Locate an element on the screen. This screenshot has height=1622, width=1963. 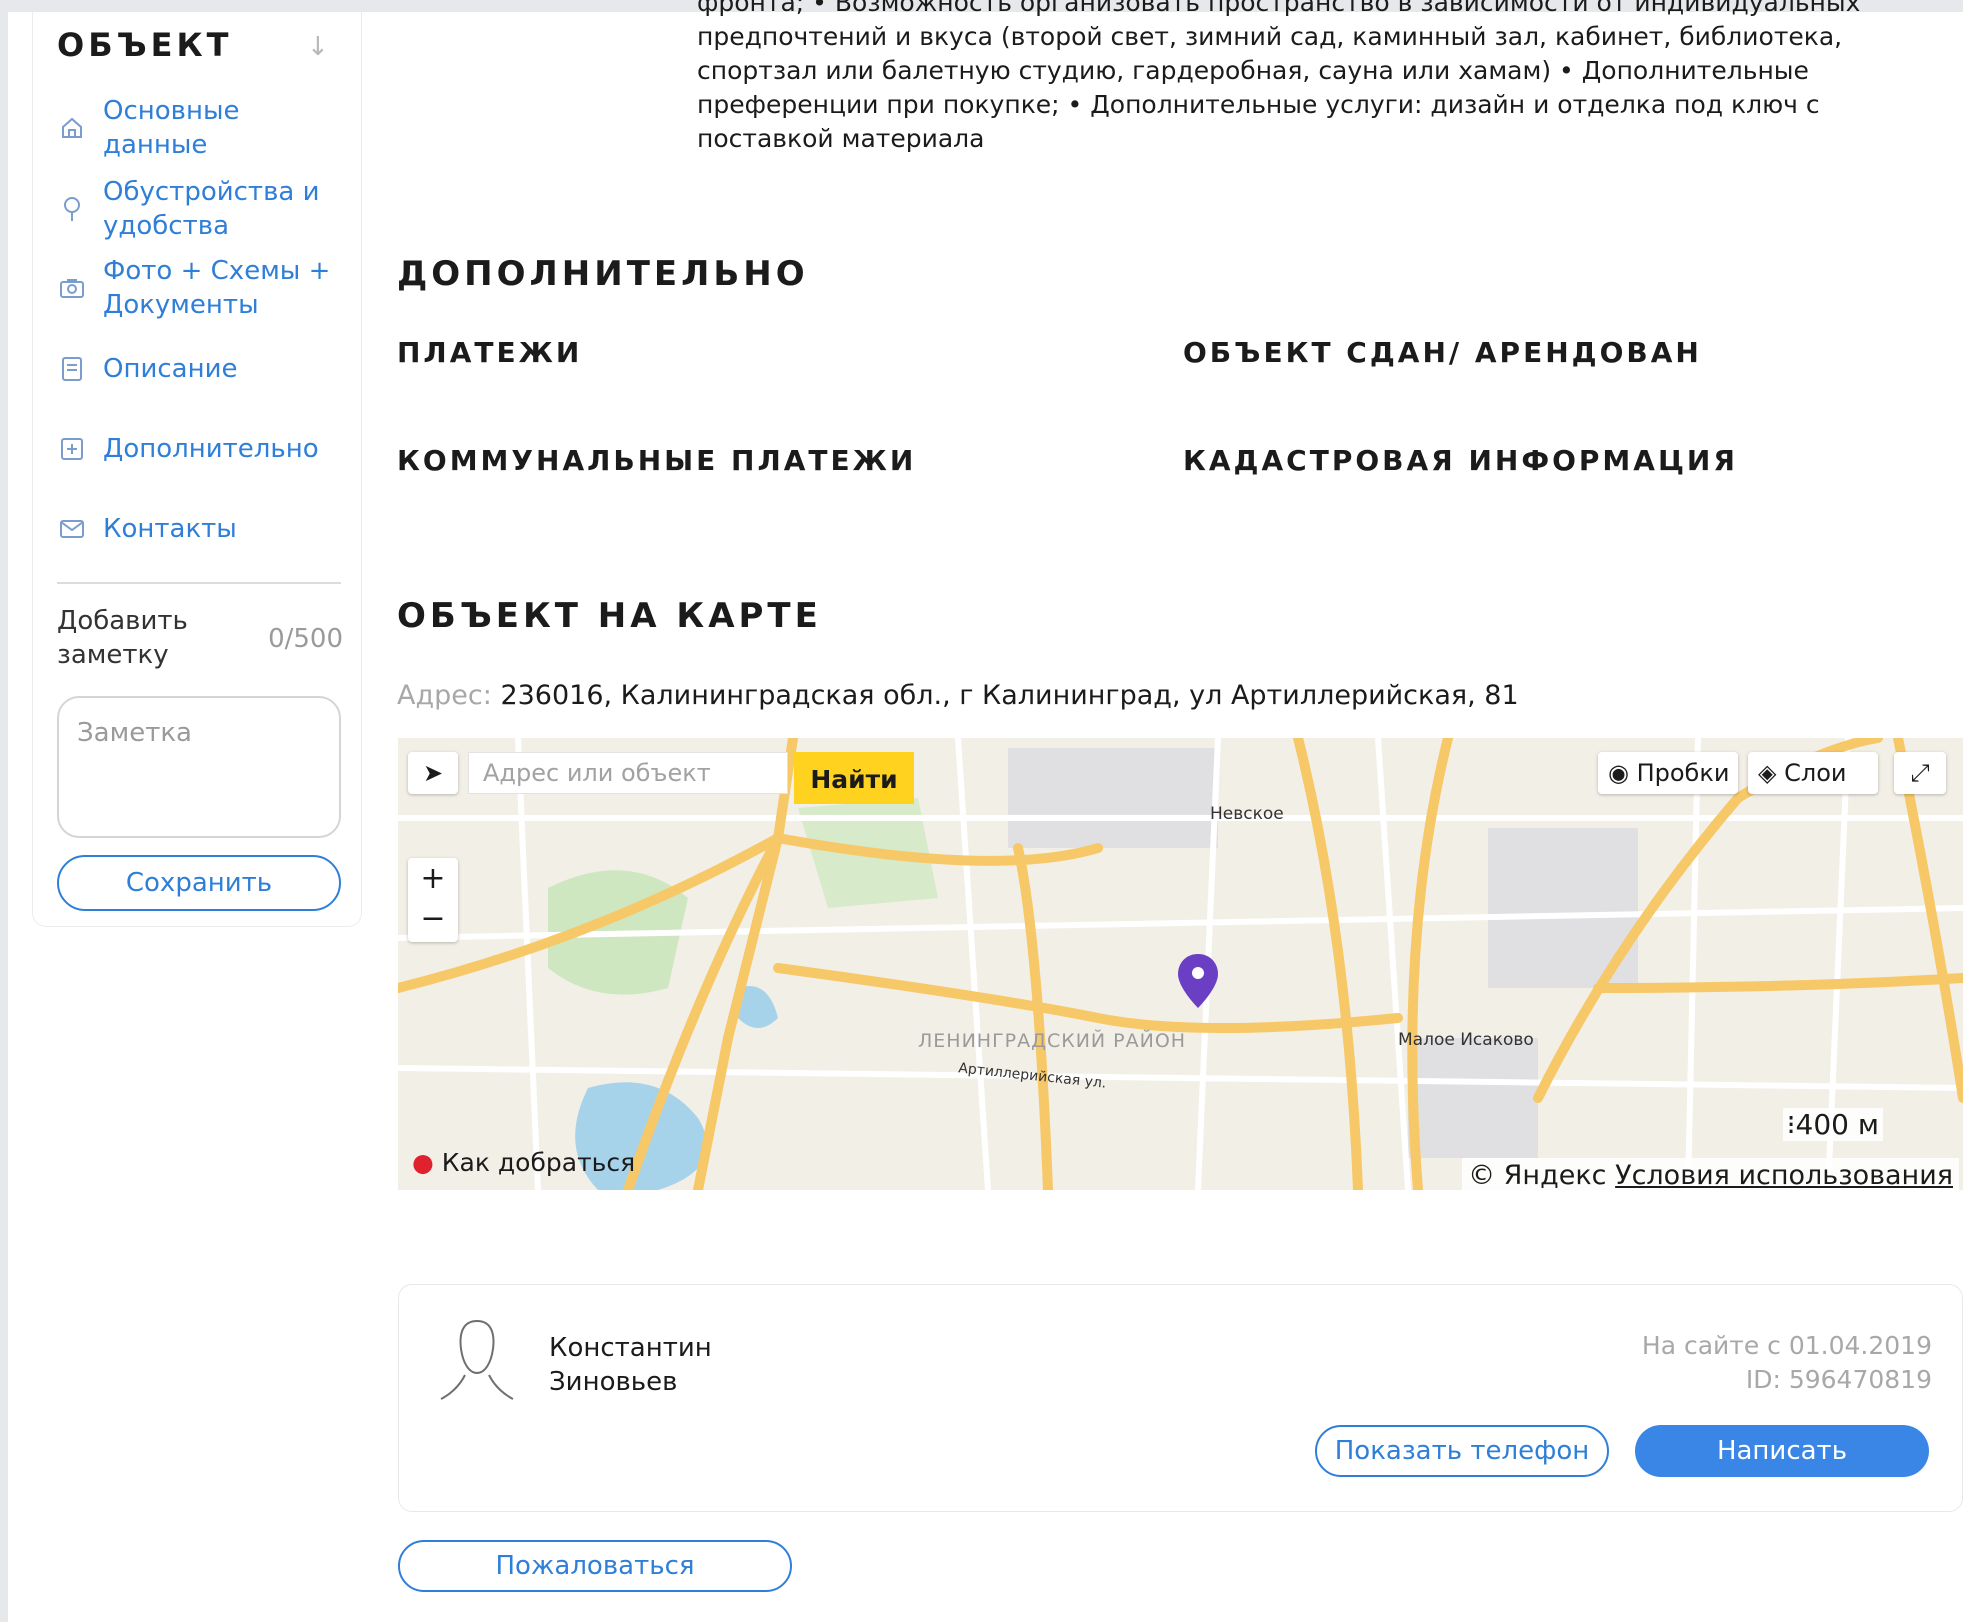
sidebar-item-label: Обустройства и is located at coordinates (211, 192).